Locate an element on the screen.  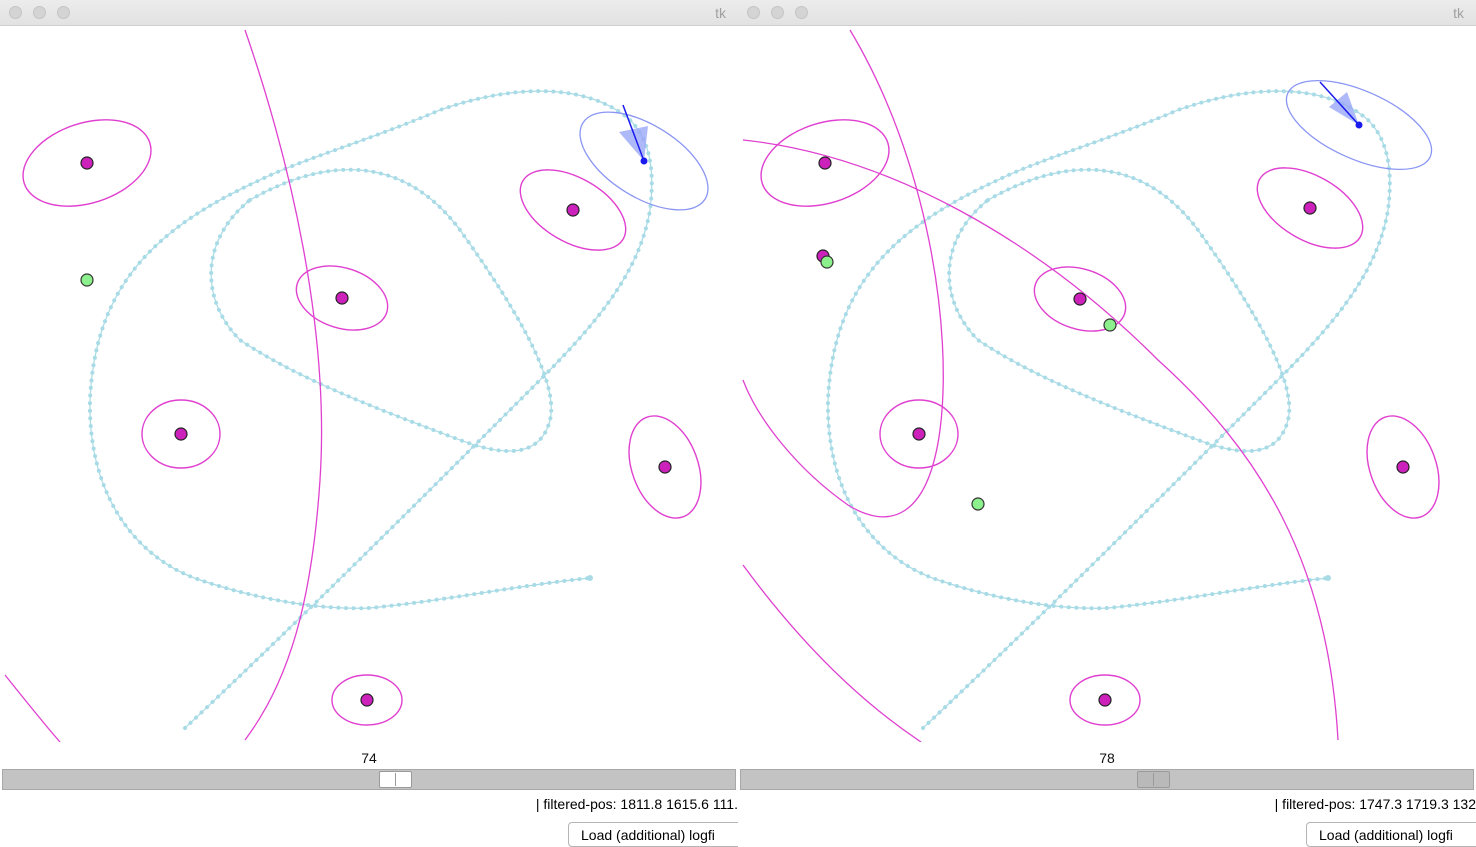
robot-heading-line is located at coordinates (1339, 103).